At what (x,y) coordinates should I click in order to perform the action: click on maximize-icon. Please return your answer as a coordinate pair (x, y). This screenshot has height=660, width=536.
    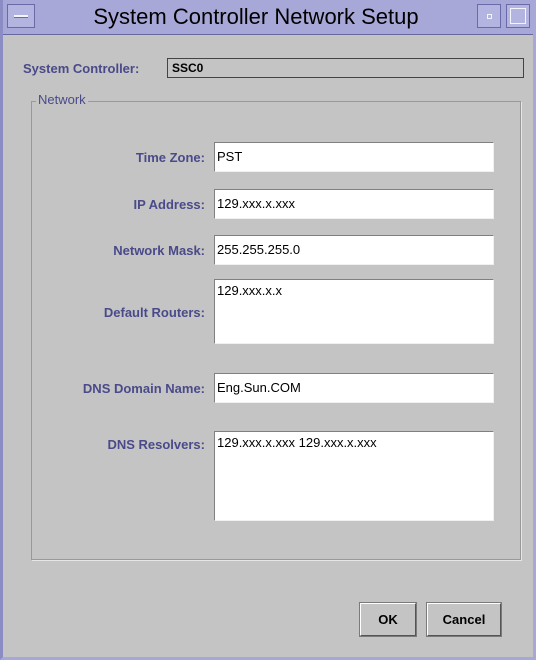
    Looking at the image, I should click on (518, 16).